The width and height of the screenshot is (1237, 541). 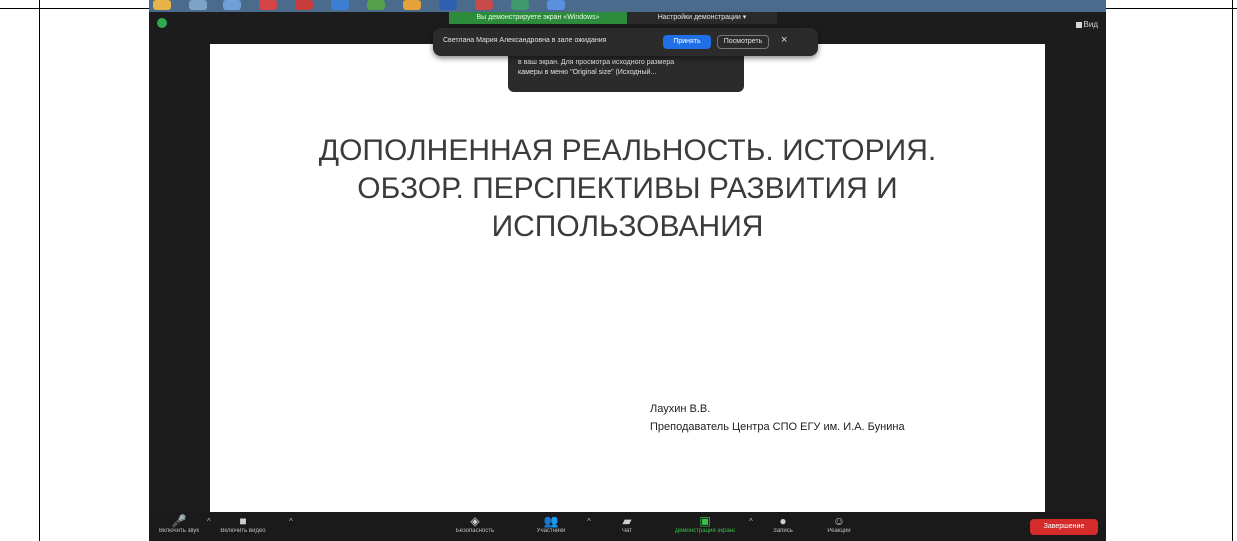 I want to click on share-screen-icon: ▣, so click(x=705, y=521).